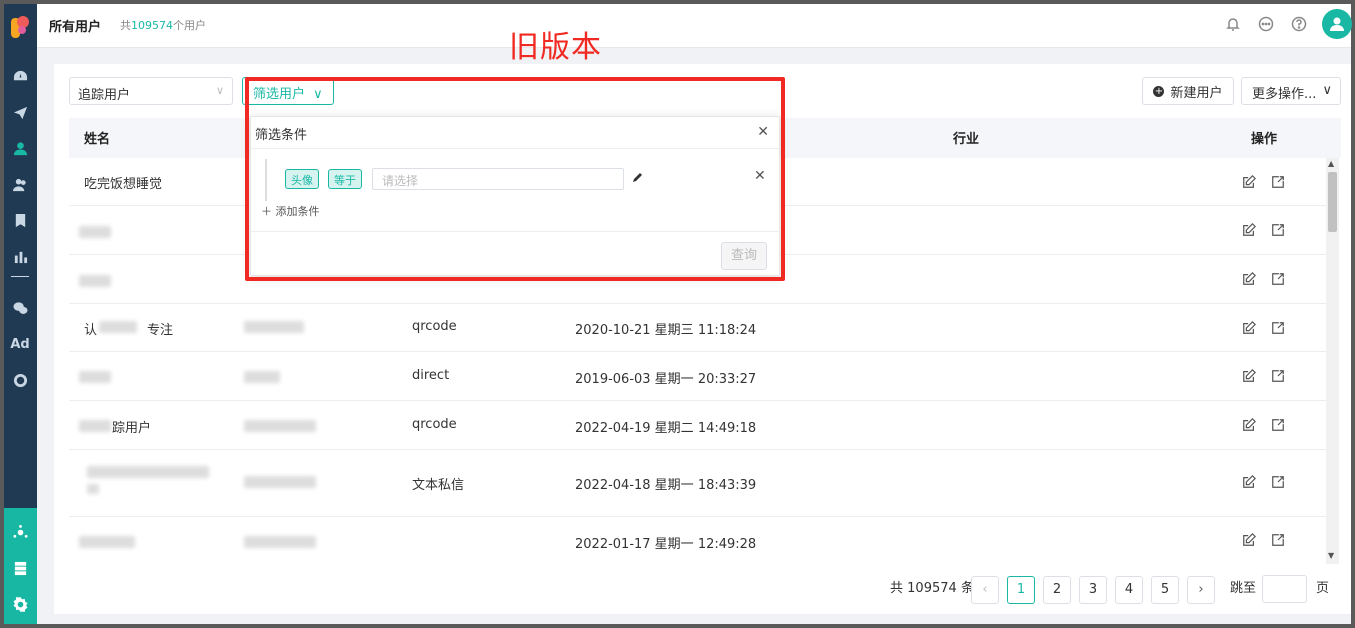 Image resolution: width=1355 pixels, height=628 pixels. What do you see at coordinates (1267, 25) in the screenshot?
I see `chat-icon` at bounding box center [1267, 25].